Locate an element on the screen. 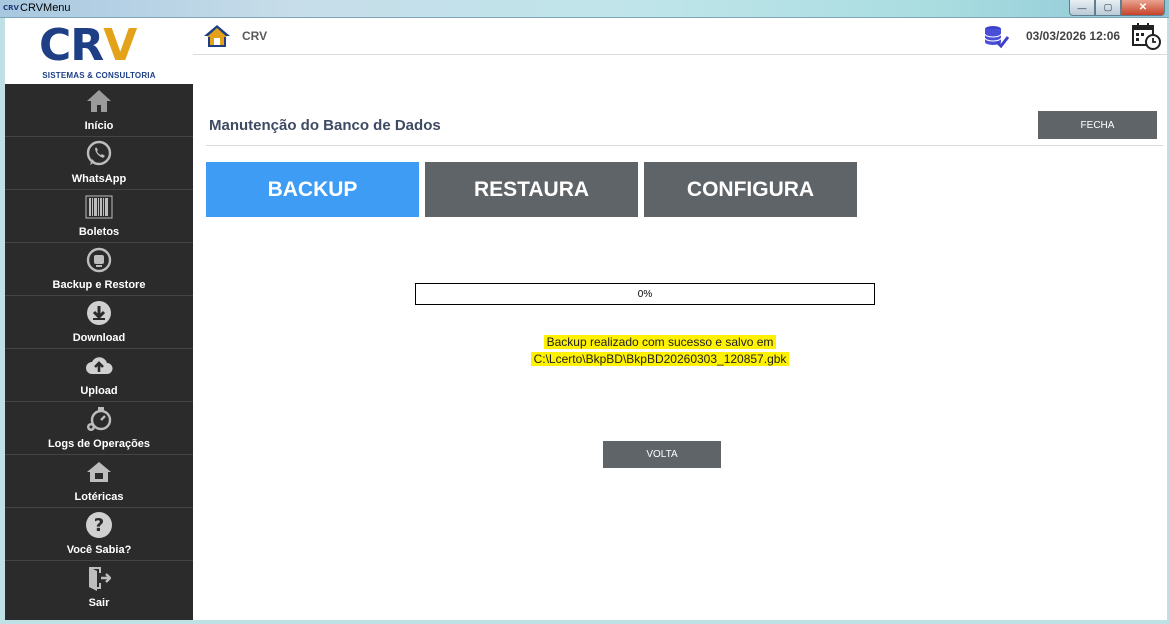 This screenshot has height=624, width=1169. tab-backup: BACKUP is located at coordinates (312, 189).